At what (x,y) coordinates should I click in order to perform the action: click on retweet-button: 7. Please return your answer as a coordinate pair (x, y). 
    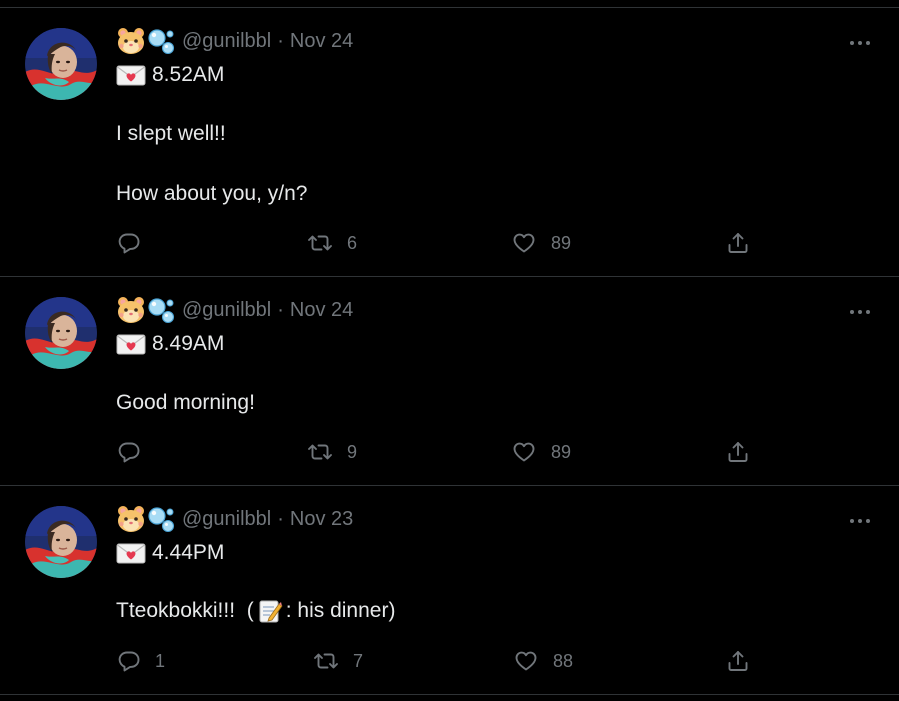
    Looking at the image, I should click on (338, 661).